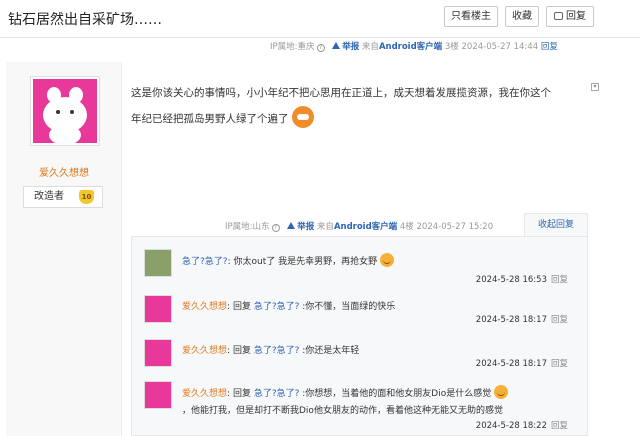 The image size is (640, 436). Describe the element at coordinates (455, 227) in the screenshot. I see `post-time: 2024-05-27 15:20` at that location.